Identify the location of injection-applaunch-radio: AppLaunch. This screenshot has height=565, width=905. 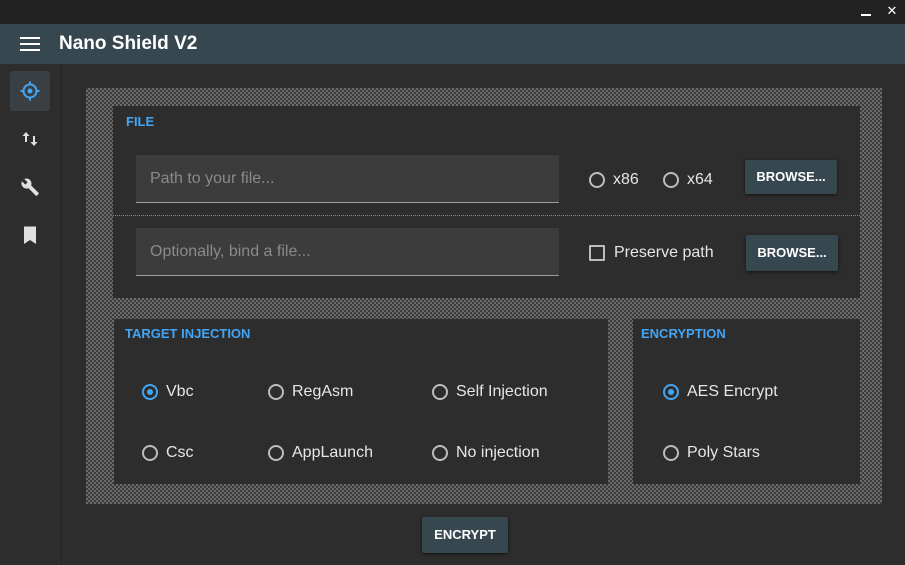
(320, 453).